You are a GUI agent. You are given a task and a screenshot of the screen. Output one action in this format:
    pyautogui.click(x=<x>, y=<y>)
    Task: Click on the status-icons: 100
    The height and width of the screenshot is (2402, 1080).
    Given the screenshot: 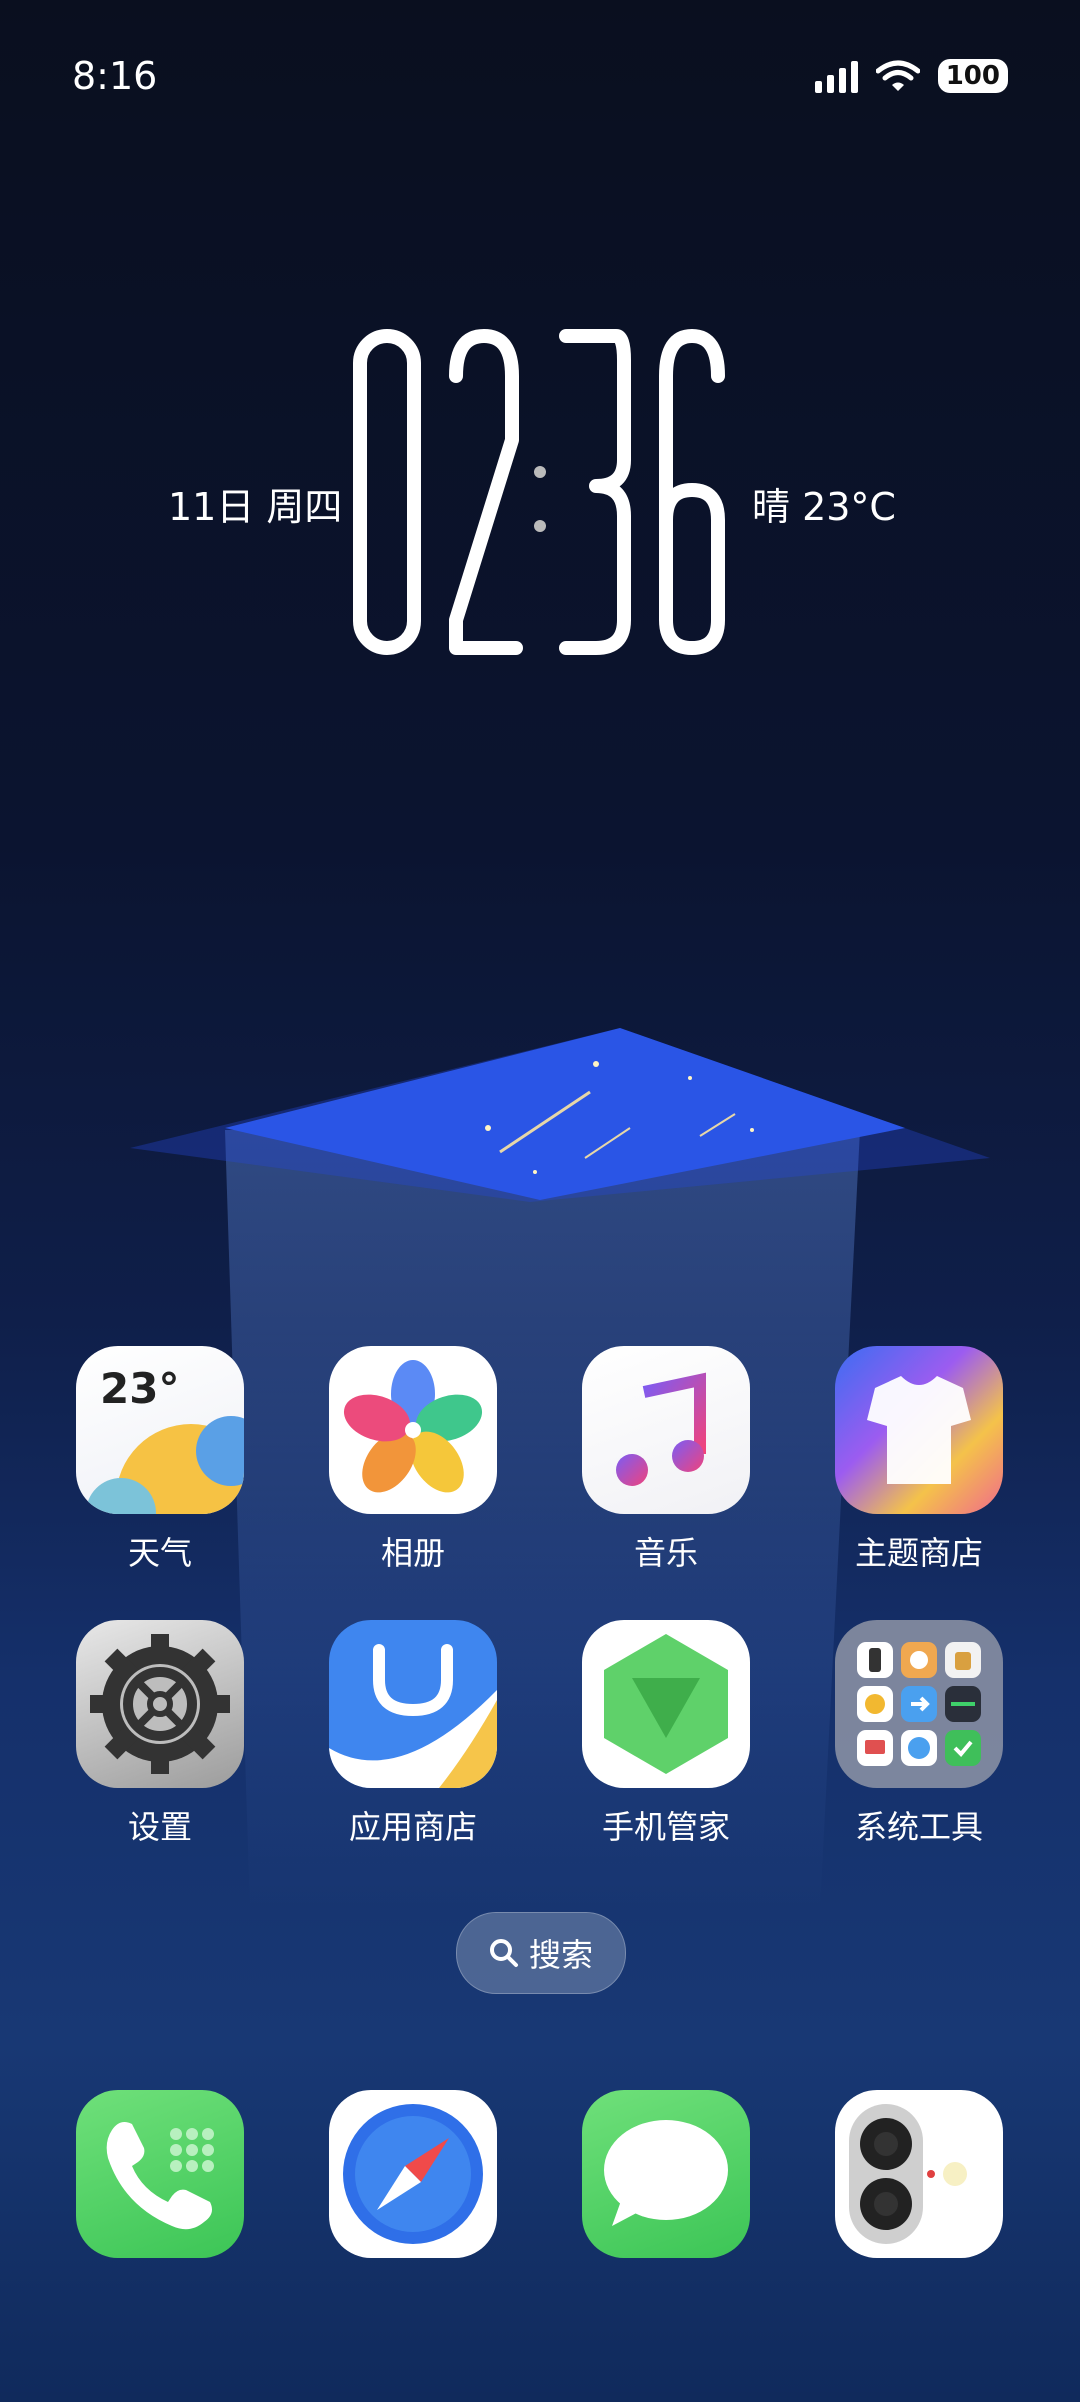 What is the action you would take?
    pyautogui.click(x=911, y=76)
    